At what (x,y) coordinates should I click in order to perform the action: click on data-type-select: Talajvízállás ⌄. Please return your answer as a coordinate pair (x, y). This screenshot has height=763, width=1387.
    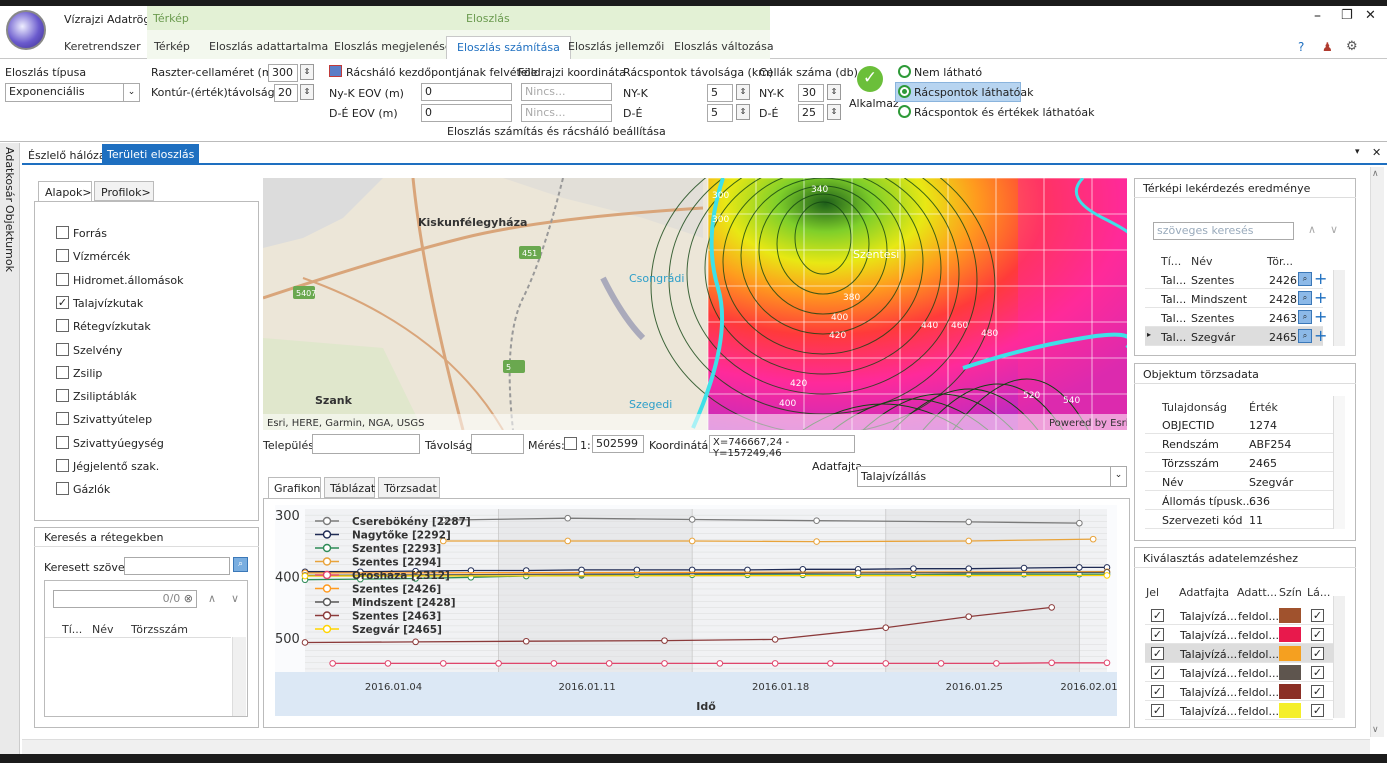
    Looking at the image, I should click on (992, 476).